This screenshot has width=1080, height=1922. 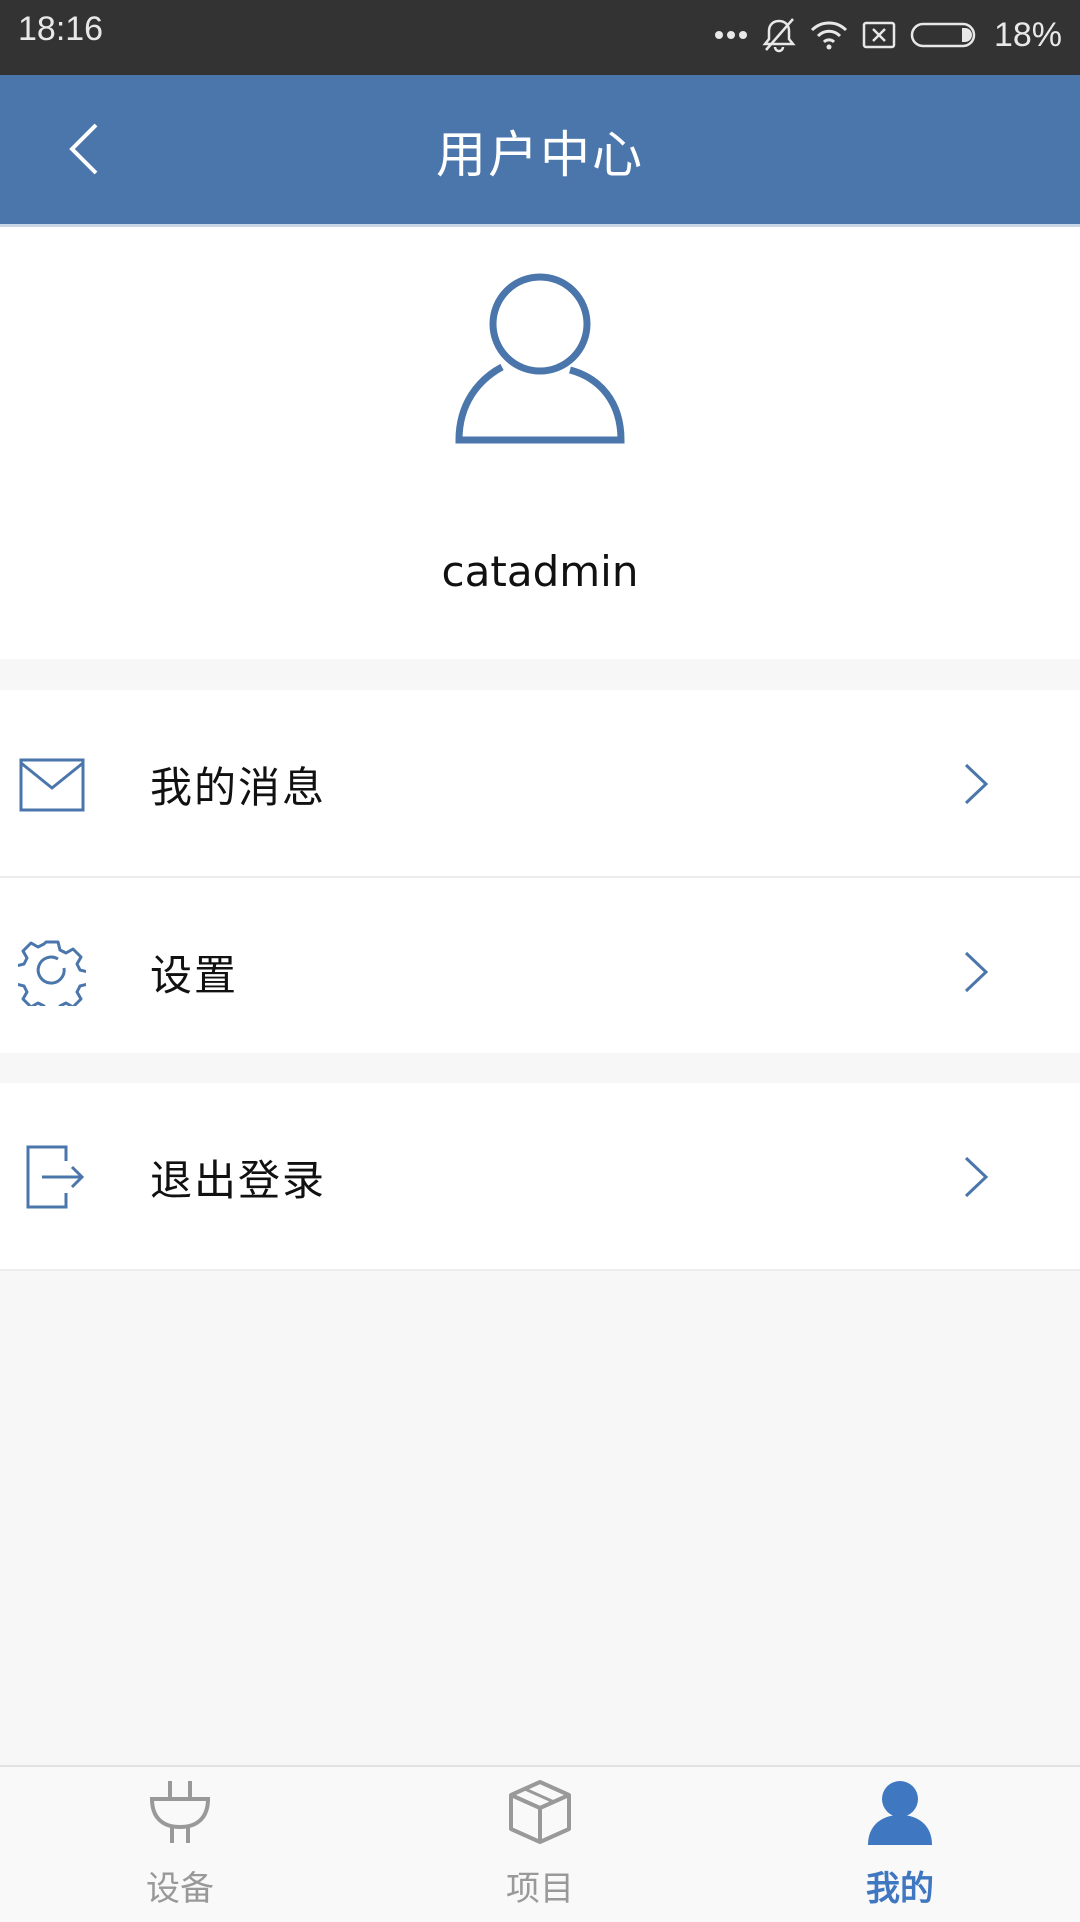 What do you see at coordinates (52, 973) in the screenshot?
I see `gear-icon` at bounding box center [52, 973].